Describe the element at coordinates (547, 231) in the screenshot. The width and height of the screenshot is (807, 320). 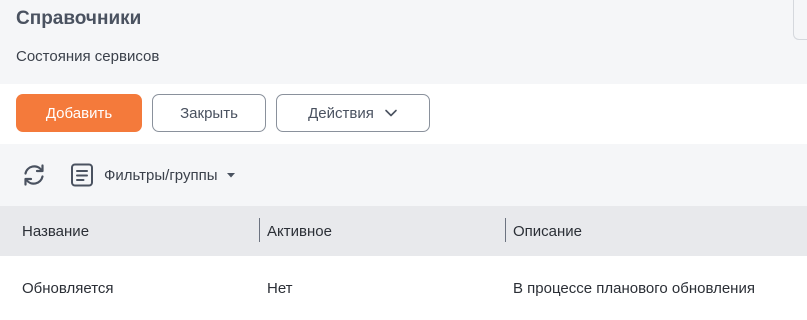
I see `column-header-description: Описание` at that location.